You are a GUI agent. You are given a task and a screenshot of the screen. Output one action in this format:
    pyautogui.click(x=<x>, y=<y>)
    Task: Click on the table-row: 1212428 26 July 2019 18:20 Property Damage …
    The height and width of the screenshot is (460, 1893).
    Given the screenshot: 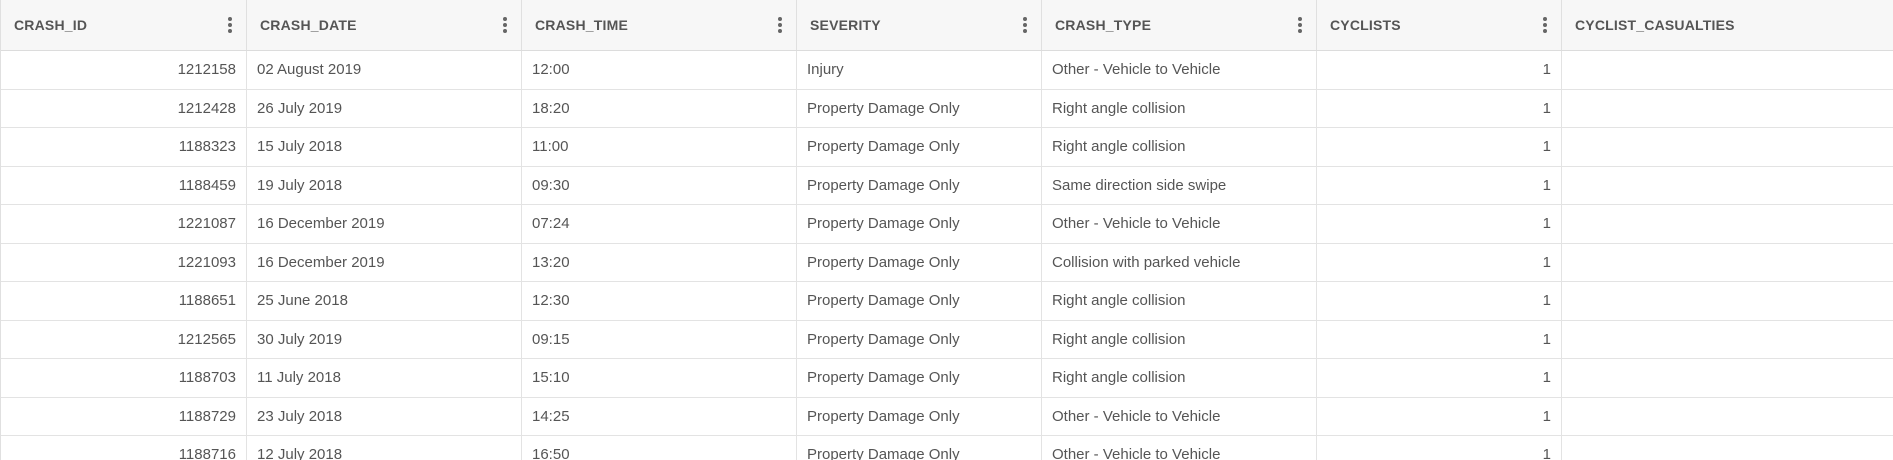 What is the action you would take?
    pyautogui.click(x=947, y=108)
    